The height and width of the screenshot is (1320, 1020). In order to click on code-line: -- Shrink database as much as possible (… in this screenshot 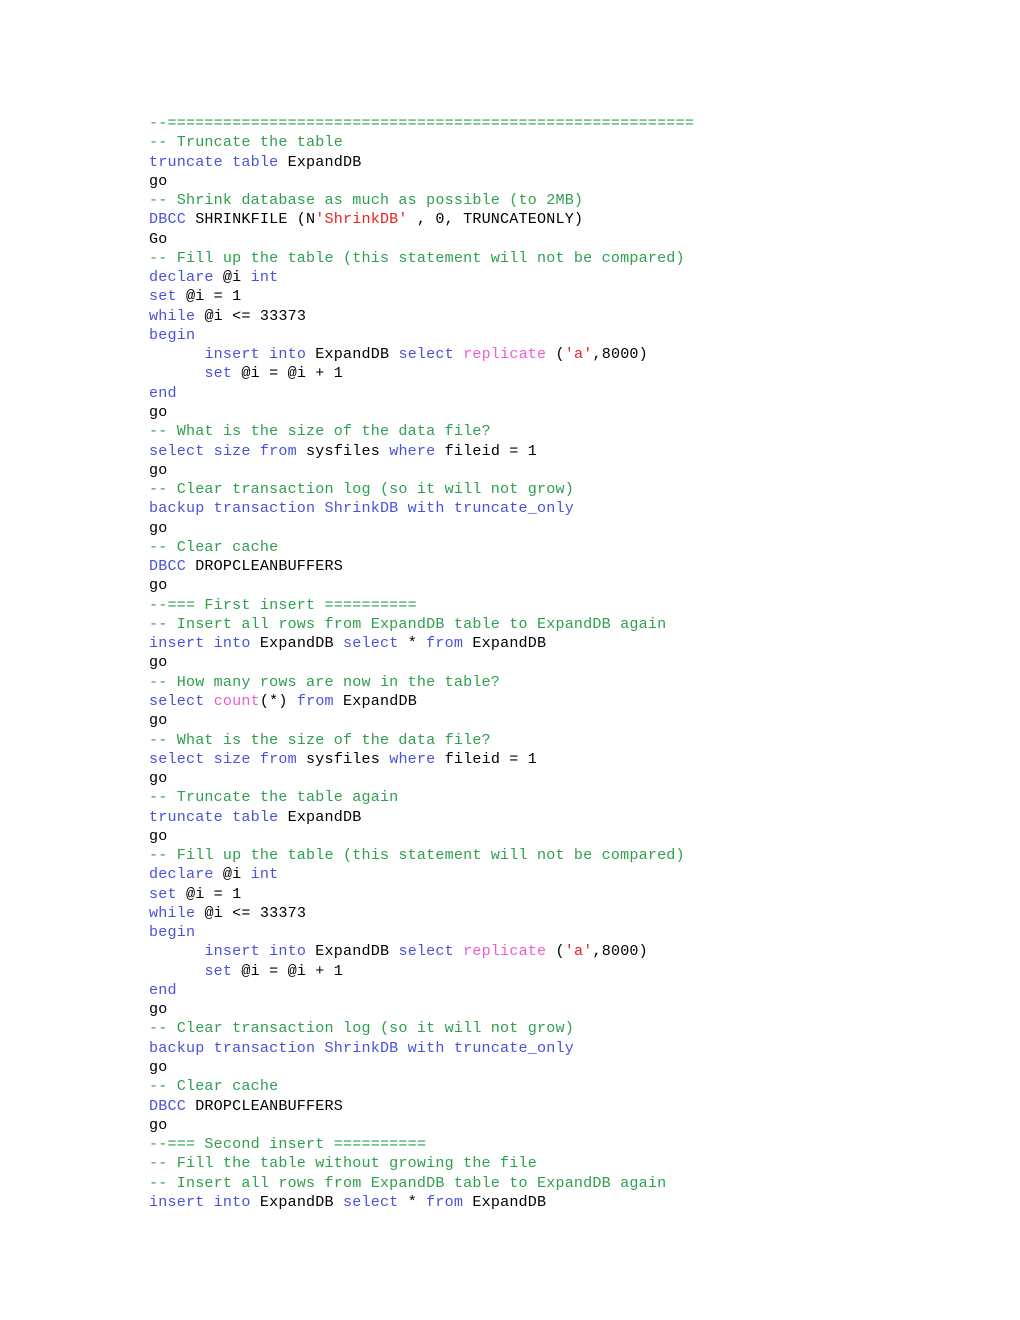, I will do `click(569, 200)`.